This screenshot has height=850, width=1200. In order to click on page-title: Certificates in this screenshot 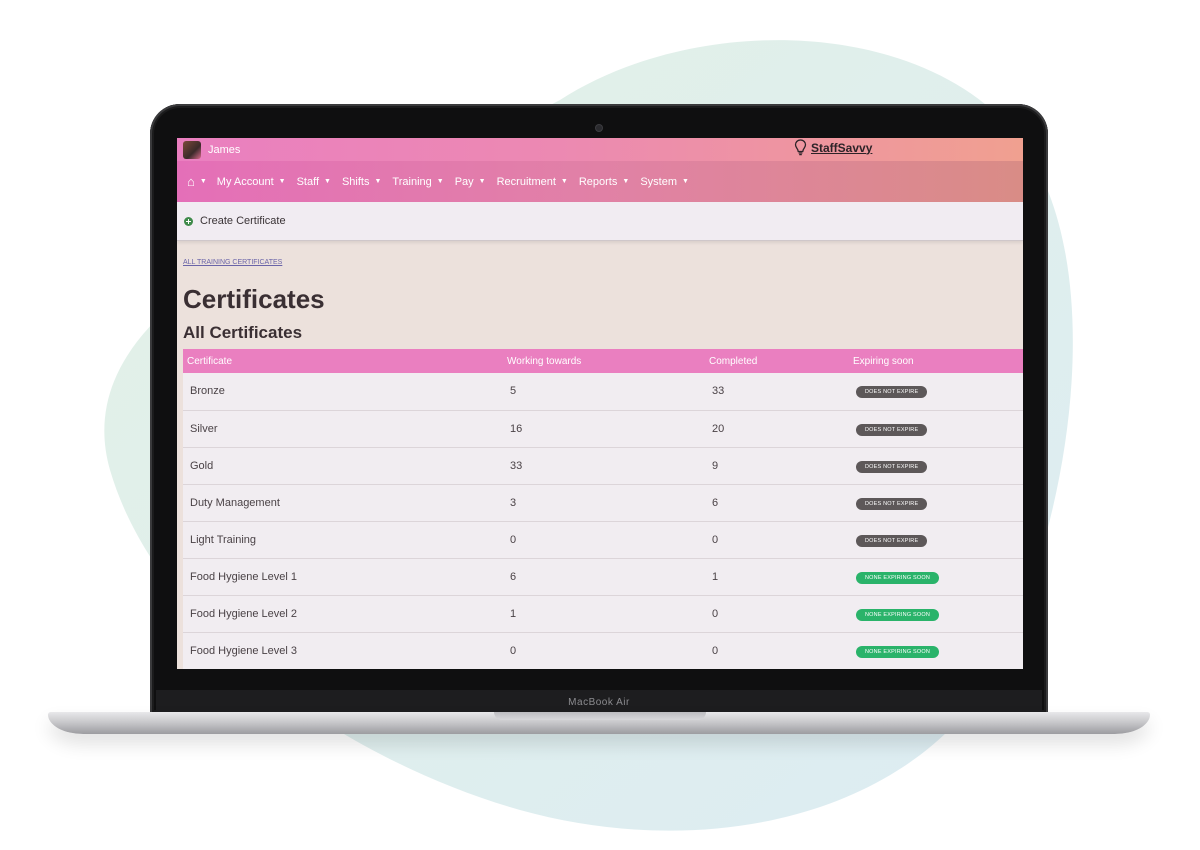, I will do `click(254, 299)`.